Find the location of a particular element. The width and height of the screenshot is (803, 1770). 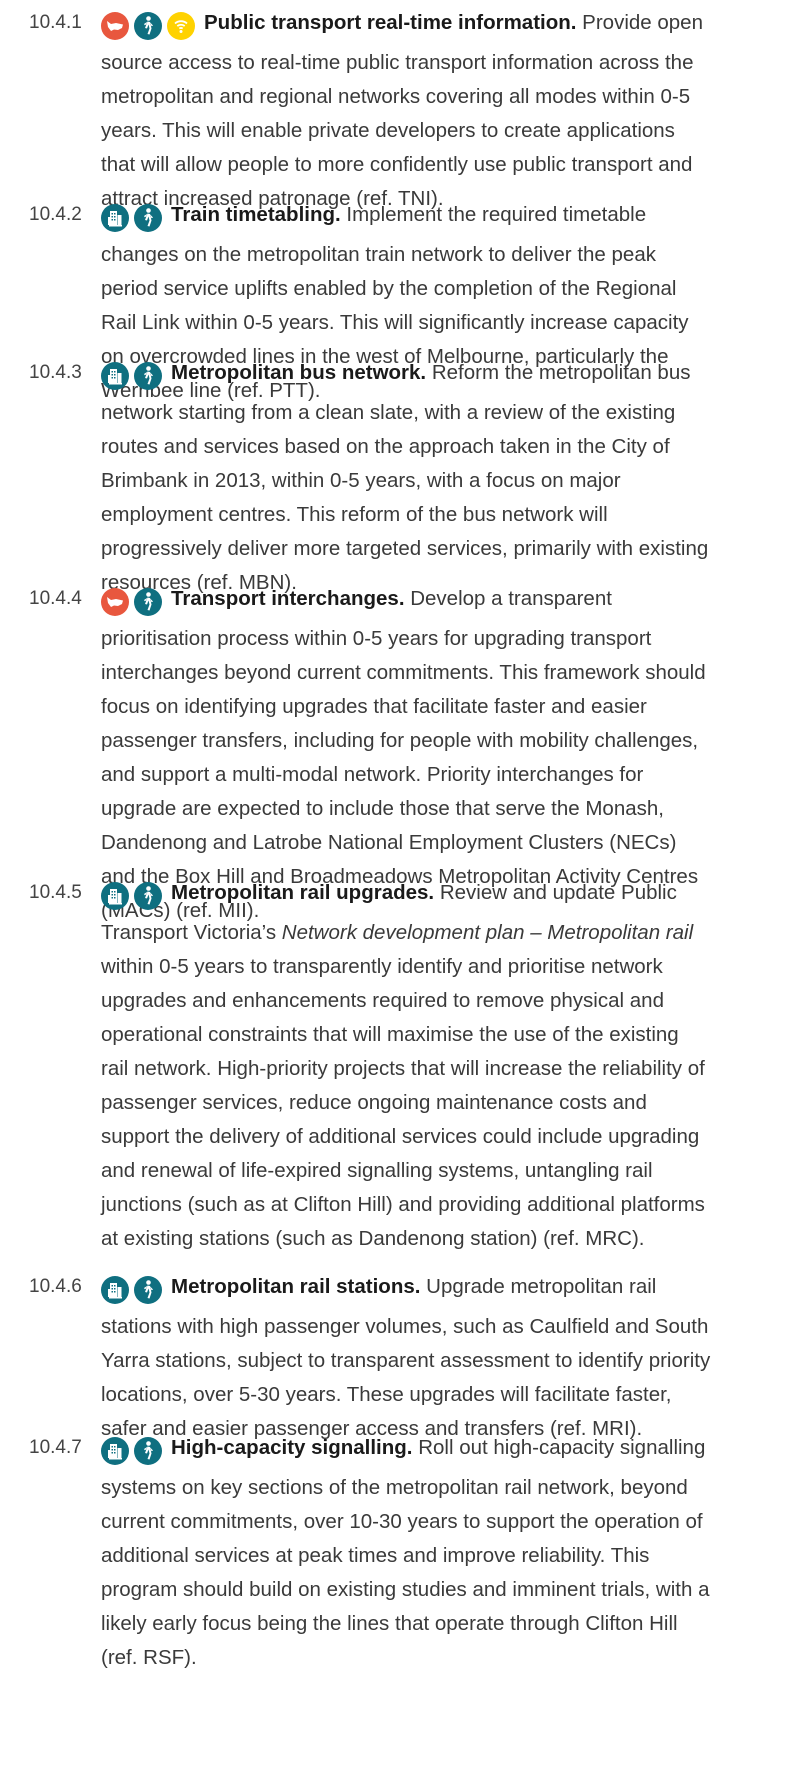

item-number: 10.4.3 is located at coordinates (55, 372).